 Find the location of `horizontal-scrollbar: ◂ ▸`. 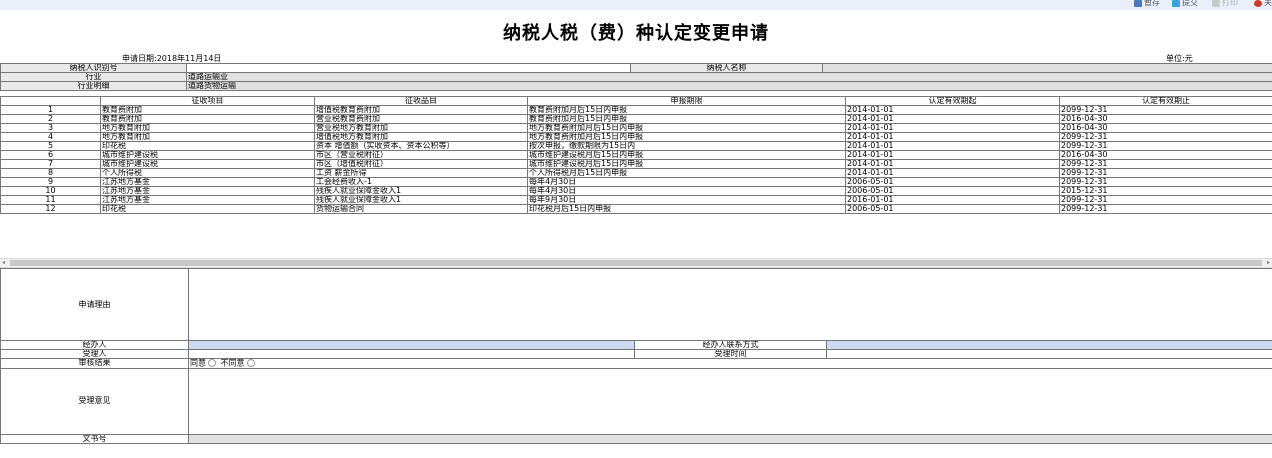

horizontal-scrollbar: ◂ ▸ is located at coordinates (636, 263).